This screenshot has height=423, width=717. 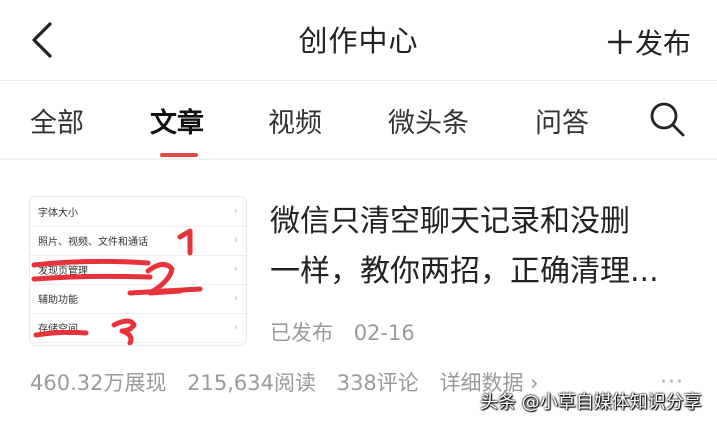 I want to click on publish-label: 发布, so click(x=662, y=43).